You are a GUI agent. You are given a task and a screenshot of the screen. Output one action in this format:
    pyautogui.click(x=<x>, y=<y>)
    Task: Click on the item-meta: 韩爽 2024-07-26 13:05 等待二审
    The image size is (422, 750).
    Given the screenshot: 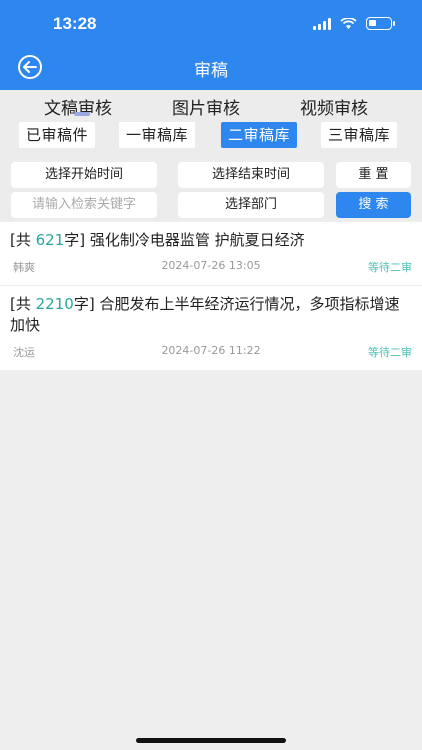 What is the action you would take?
    pyautogui.click(x=211, y=269)
    